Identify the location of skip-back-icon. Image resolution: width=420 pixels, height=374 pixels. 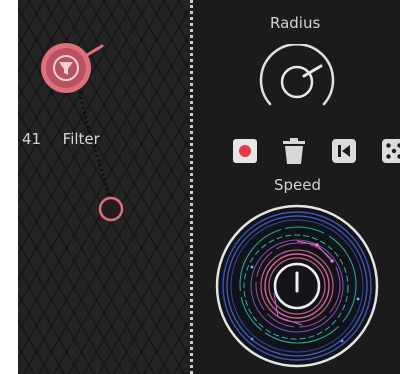
(344, 151).